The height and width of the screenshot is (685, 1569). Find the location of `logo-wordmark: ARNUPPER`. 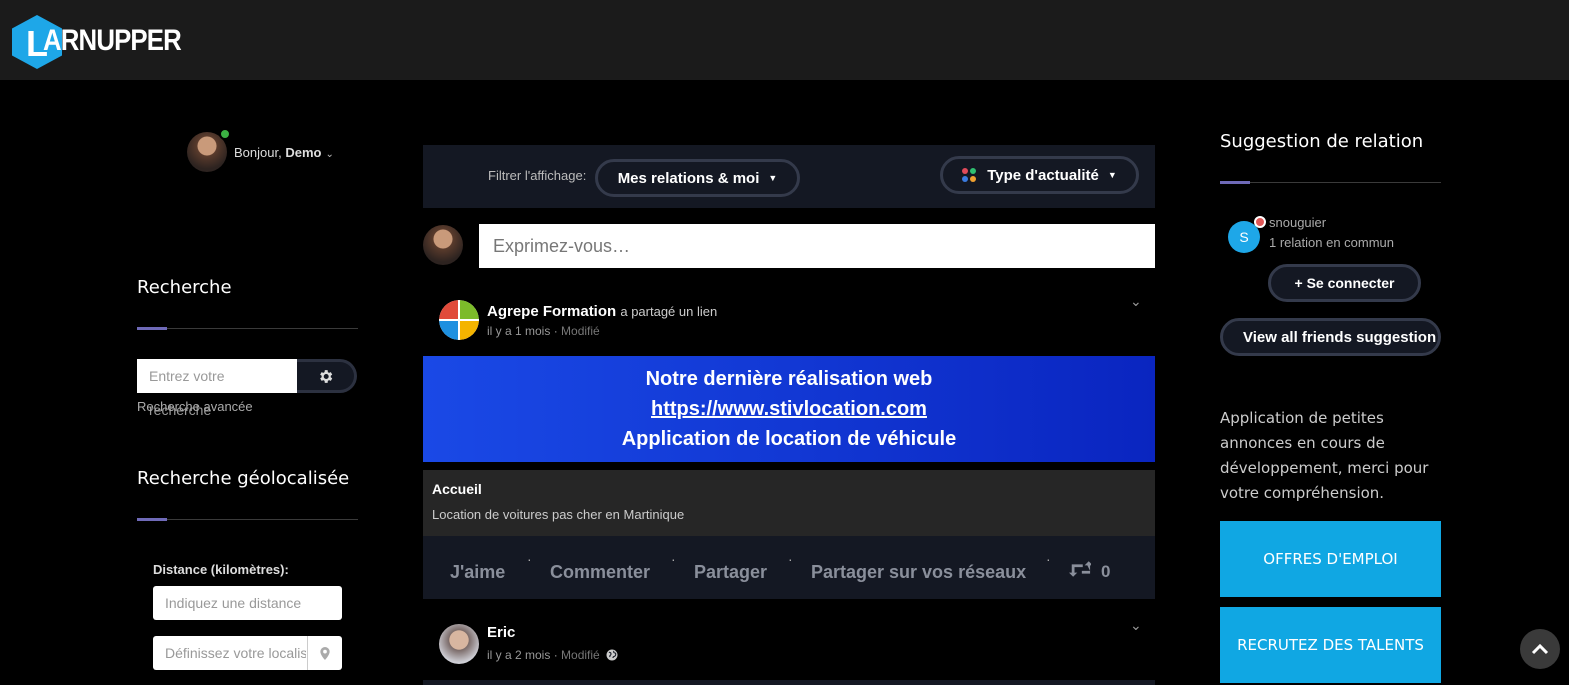

logo-wordmark: ARNUPPER is located at coordinates (112, 40).